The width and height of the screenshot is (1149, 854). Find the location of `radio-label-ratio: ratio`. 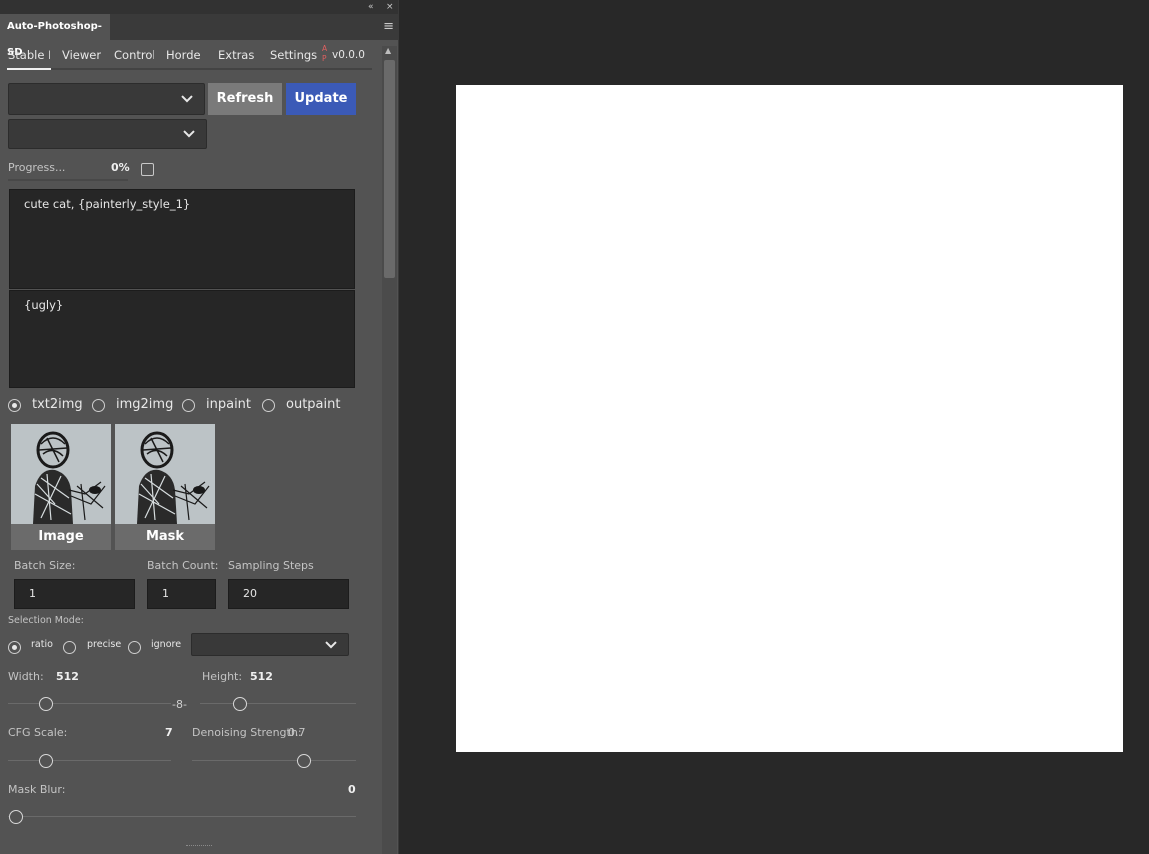

radio-label-ratio: ratio is located at coordinates (42, 644).